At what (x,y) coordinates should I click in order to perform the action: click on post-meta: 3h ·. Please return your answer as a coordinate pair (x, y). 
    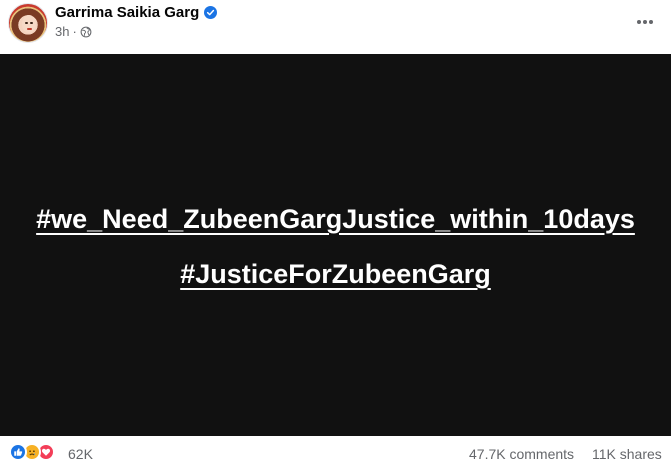
    Looking at the image, I should click on (73, 31).